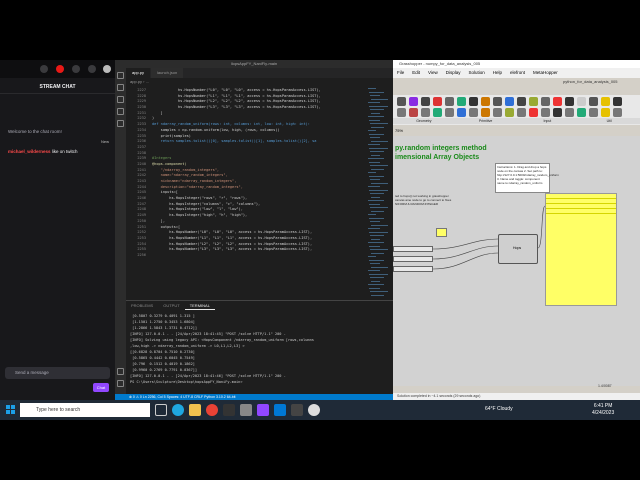 The width and height of the screenshot is (640, 480). Describe the element at coordinates (120, 383) in the screenshot. I see `gear-icon` at that location.